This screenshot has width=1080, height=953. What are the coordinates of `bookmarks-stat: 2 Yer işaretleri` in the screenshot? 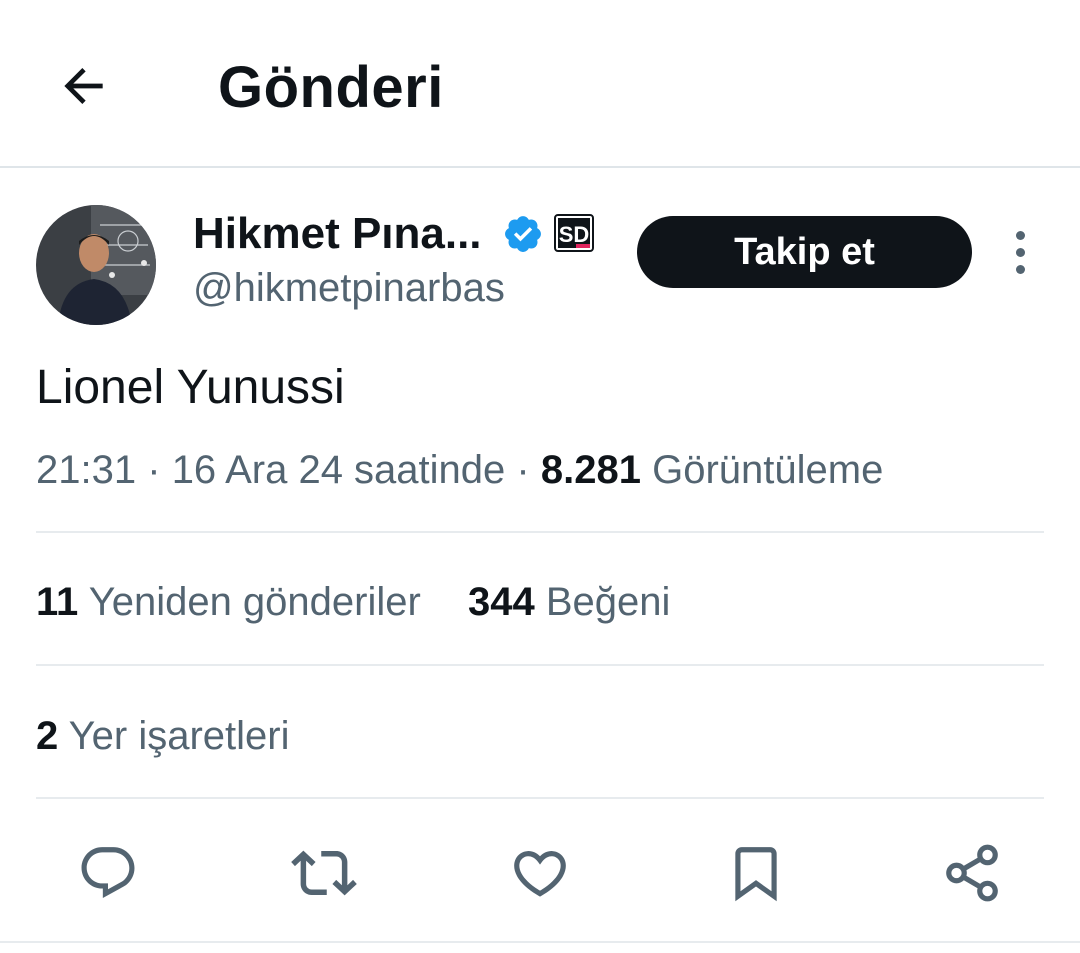 It's located at (162, 736).